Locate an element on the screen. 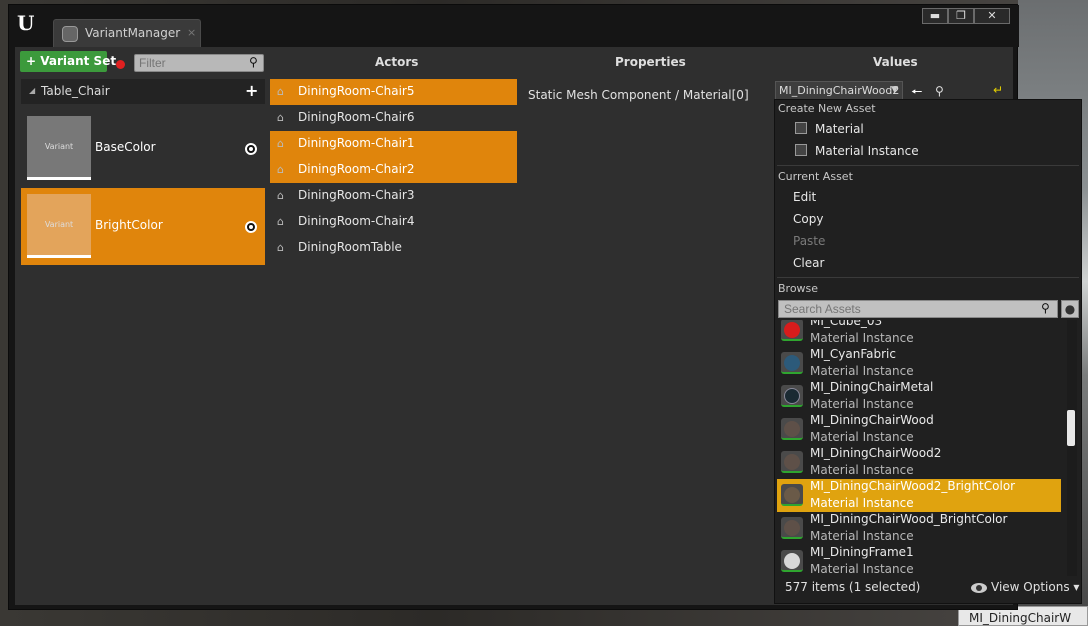 The height and width of the screenshot is (626, 1088). asset-name: MI_Cube_03 is located at coordinates (846, 324).